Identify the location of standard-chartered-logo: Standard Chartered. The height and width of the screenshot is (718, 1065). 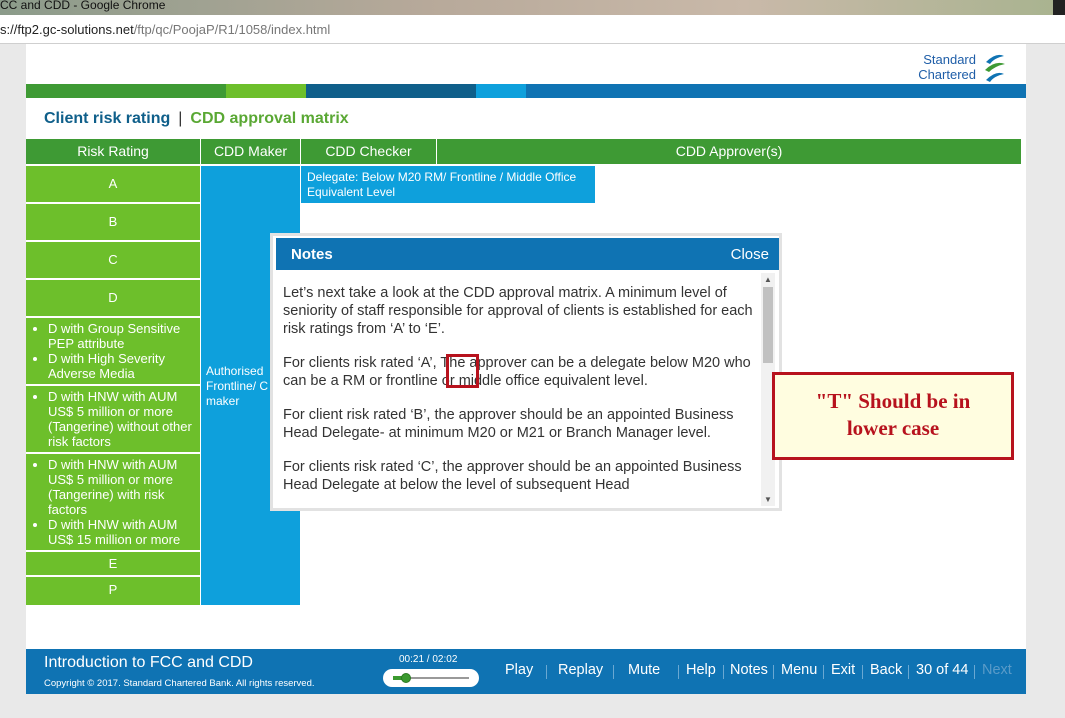
(961, 68).